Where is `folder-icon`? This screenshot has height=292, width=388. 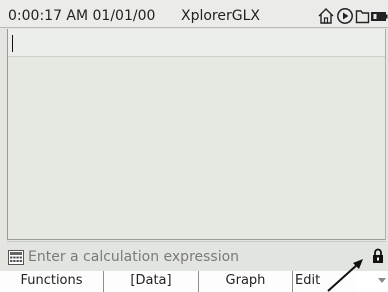
folder-icon is located at coordinates (362, 16).